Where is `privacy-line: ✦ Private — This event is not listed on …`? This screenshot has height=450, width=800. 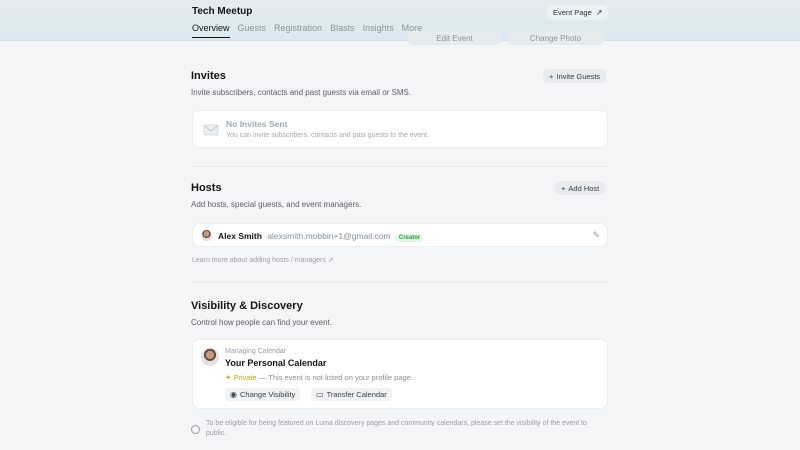
privacy-line: ✦ Private — This event is not listed on … is located at coordinates (319, 377).